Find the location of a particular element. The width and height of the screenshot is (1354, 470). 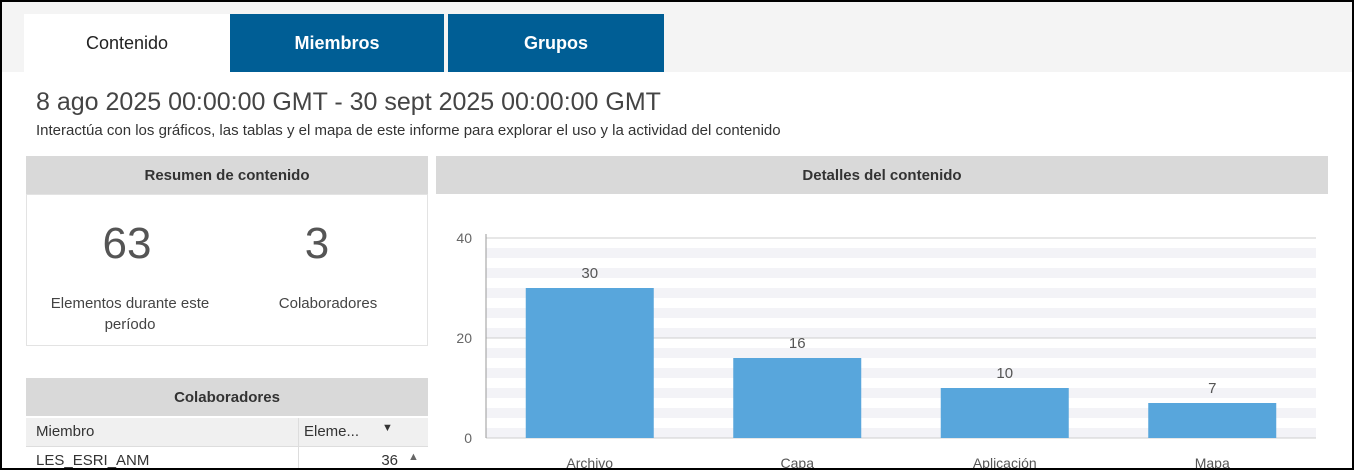

member-items: 36 is located at coordinates (389, 460).